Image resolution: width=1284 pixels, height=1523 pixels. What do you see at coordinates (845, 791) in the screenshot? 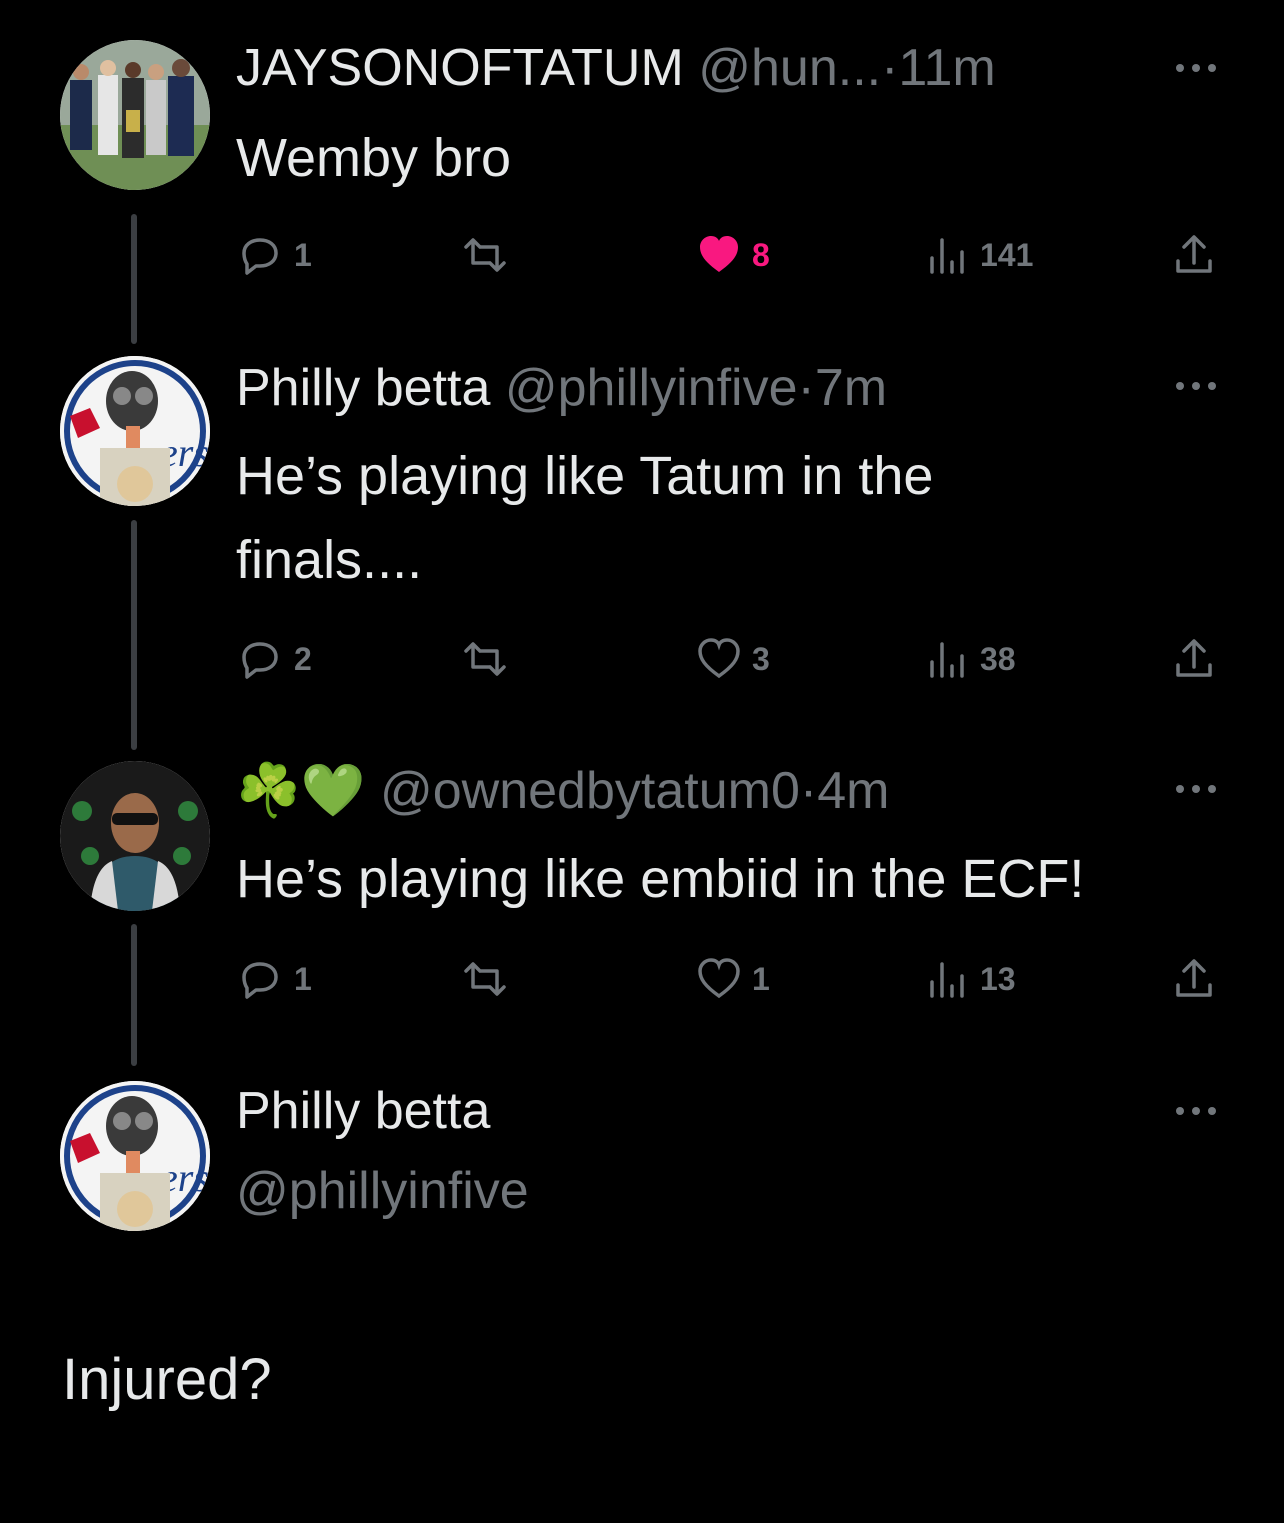
I see `timestamp: ·4m` at bounding box center [845, 791].